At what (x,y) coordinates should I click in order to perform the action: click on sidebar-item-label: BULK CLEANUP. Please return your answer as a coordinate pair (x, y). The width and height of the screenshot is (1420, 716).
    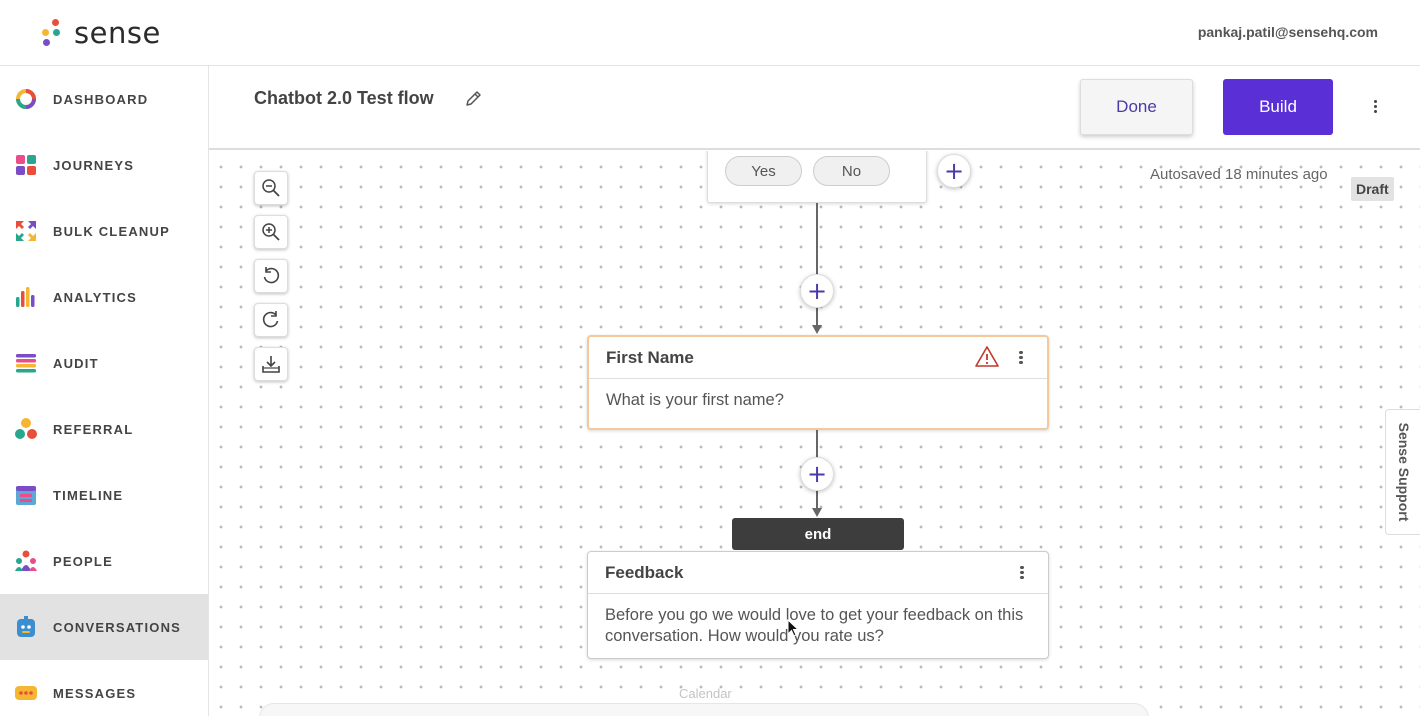
    Looking at the image, I should click on (111, 231).